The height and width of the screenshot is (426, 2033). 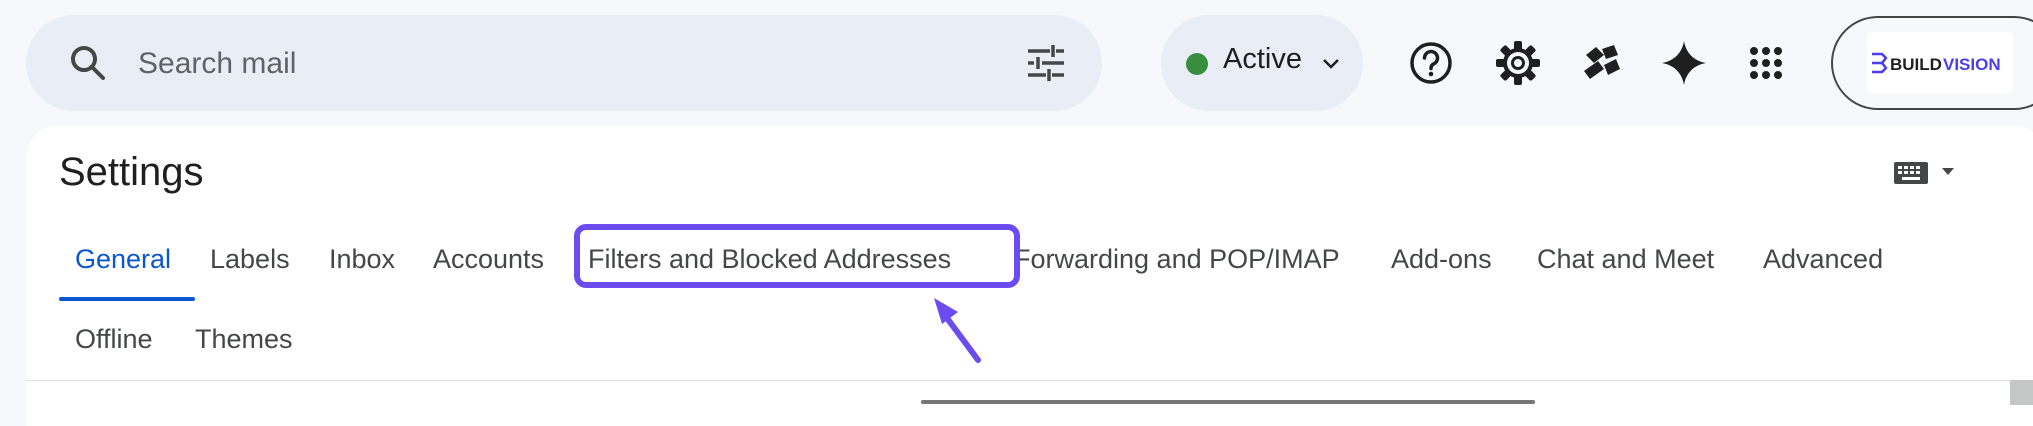 What do you see at coordinates (578, 64) in the screenshot?
I see `search-input` at bounding box center [578, 64].